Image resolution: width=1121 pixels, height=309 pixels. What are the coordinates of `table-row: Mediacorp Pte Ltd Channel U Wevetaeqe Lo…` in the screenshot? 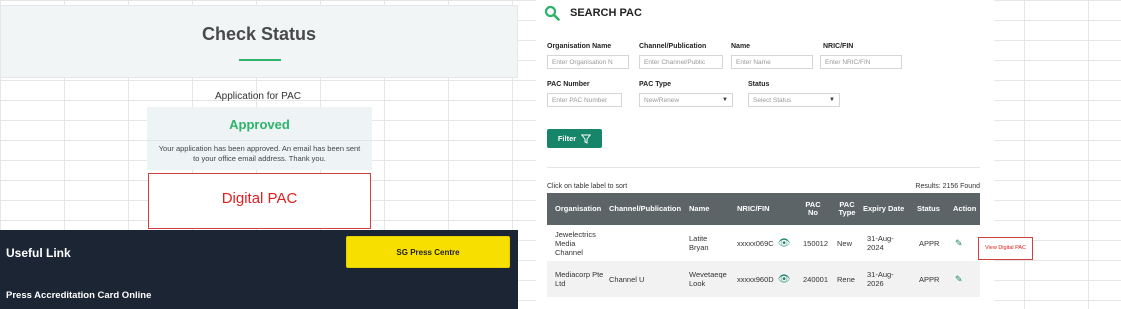 It's located at (763, 279).